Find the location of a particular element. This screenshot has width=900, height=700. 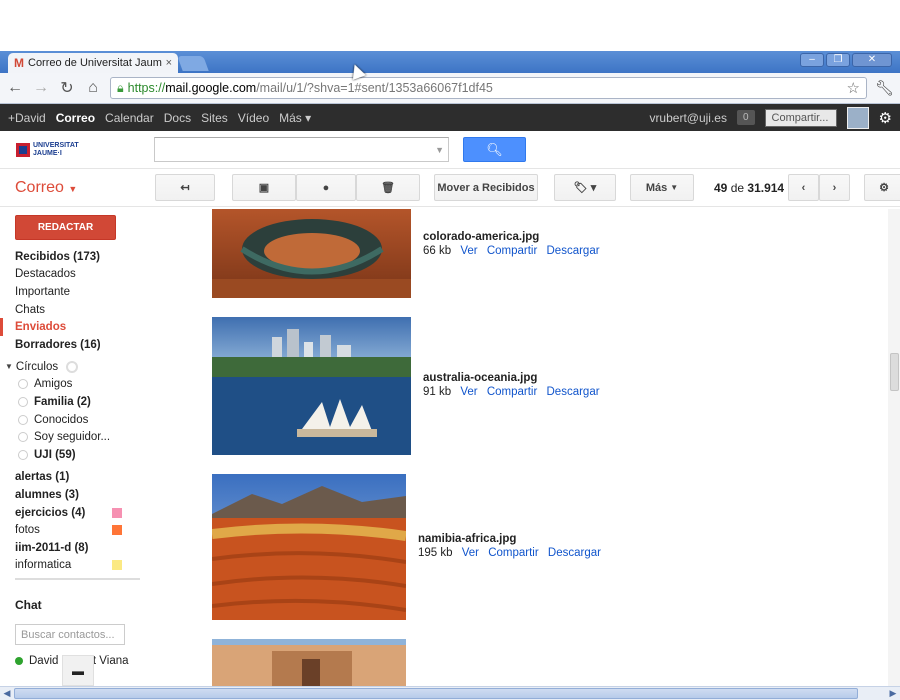

search-input: ▼ is located at coordinates (301, 149).